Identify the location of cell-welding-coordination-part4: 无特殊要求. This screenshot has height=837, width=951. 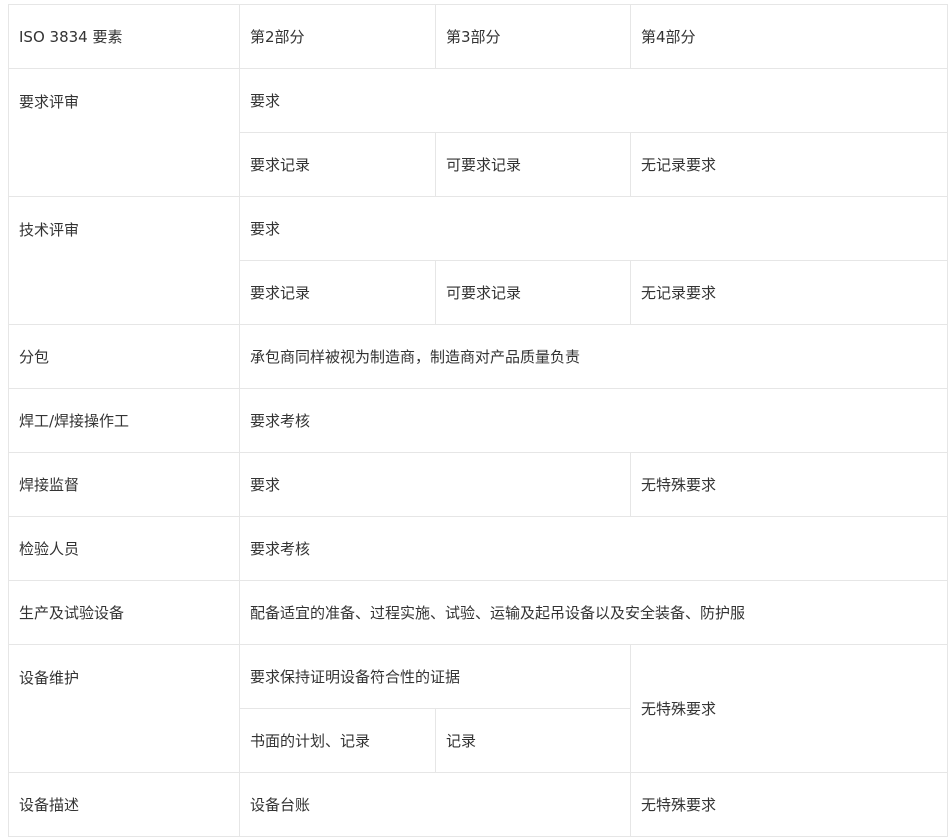
(789, 484).